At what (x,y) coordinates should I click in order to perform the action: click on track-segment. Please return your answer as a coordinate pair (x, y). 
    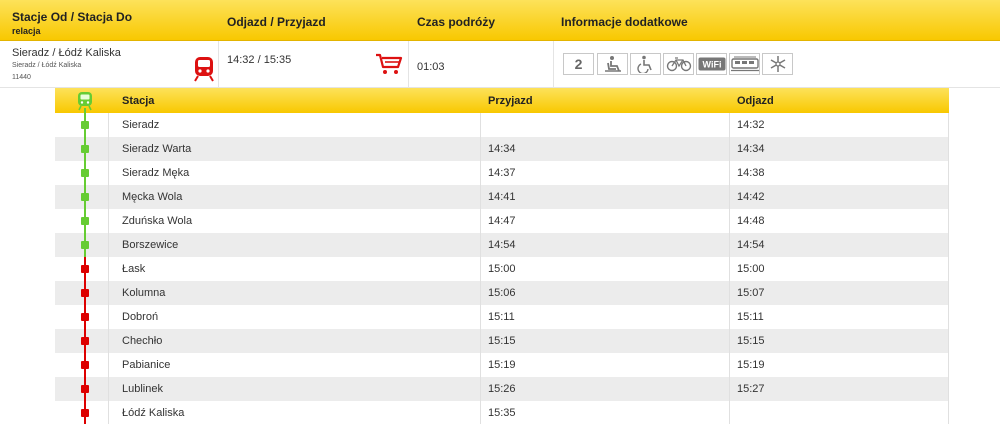
    Looking at the image, I should click on (85, 113).